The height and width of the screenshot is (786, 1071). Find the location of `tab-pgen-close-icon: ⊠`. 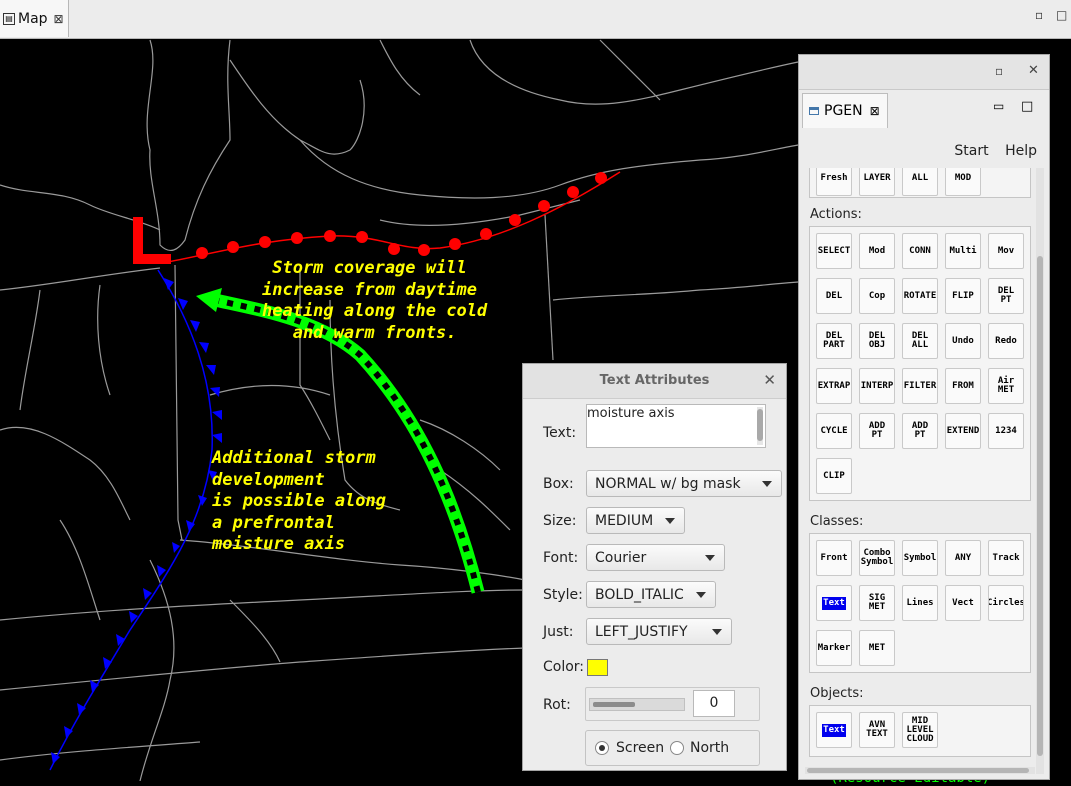

tab-pgen-close-icon: ⊠ is located at coordinates (875, 111).